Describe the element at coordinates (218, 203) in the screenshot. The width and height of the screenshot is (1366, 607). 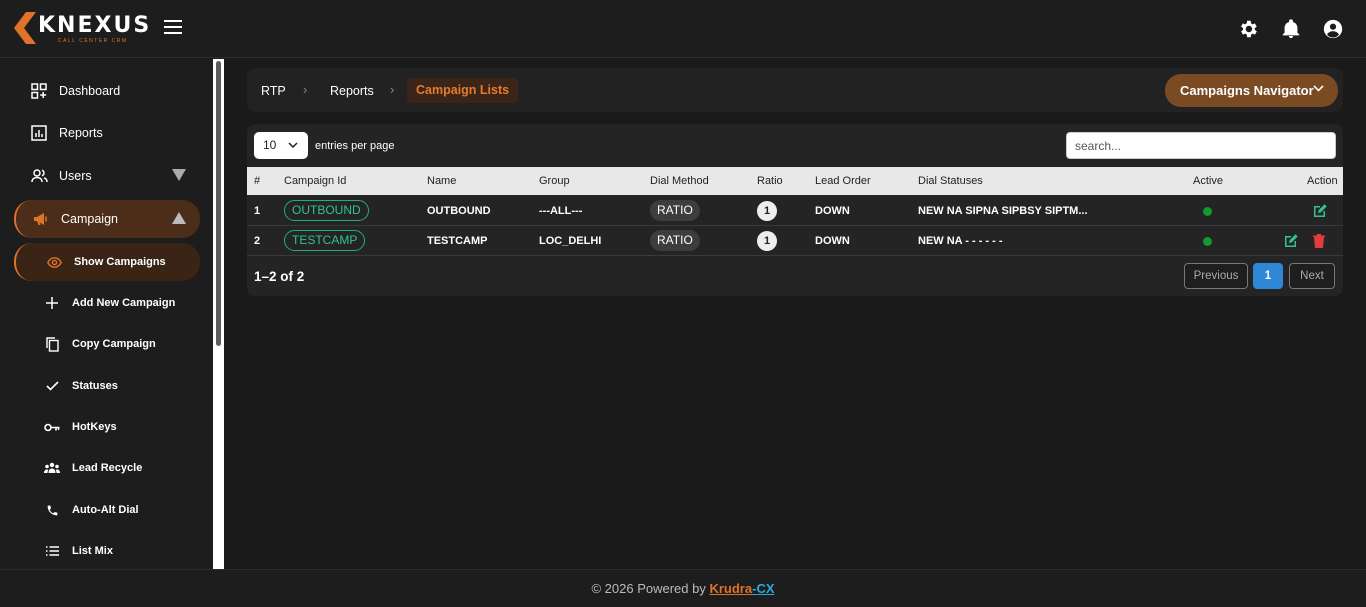
I see `sidebar-scrollbar-thumb` at that location.